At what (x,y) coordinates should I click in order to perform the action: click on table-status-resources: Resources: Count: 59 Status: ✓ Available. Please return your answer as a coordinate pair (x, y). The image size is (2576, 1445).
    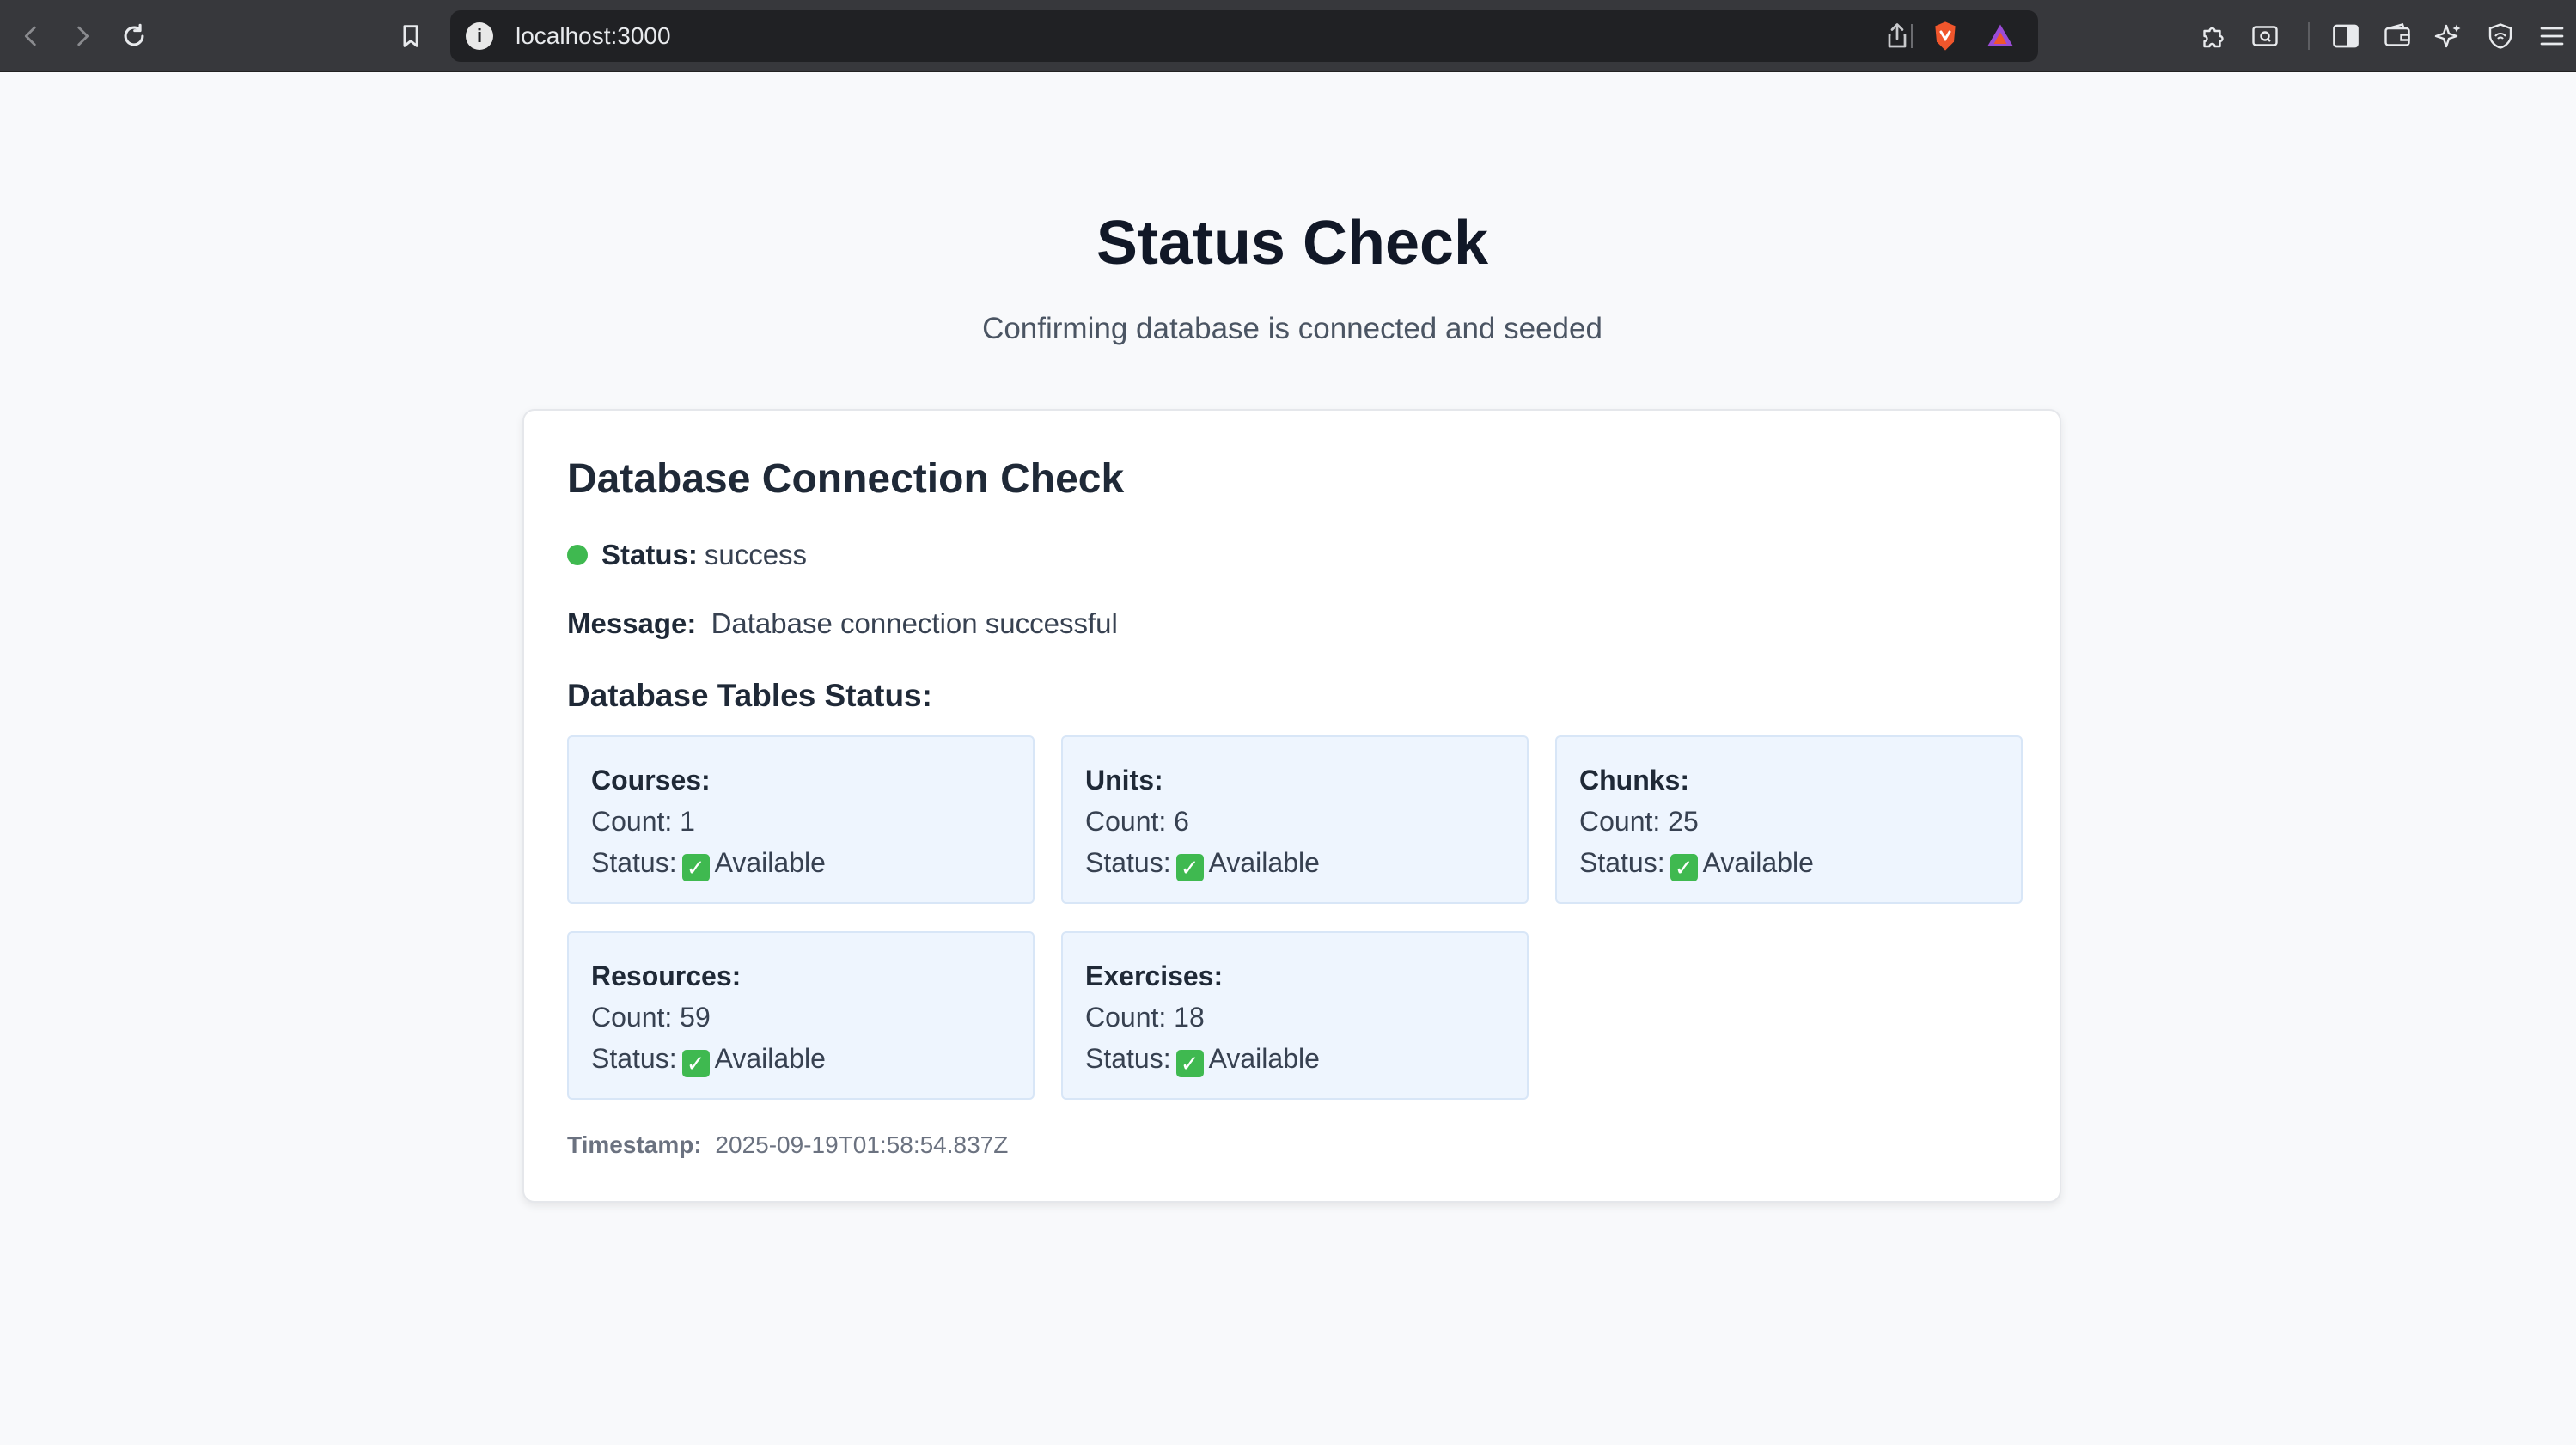
    Looking at the image, I should click on (801, 1015).